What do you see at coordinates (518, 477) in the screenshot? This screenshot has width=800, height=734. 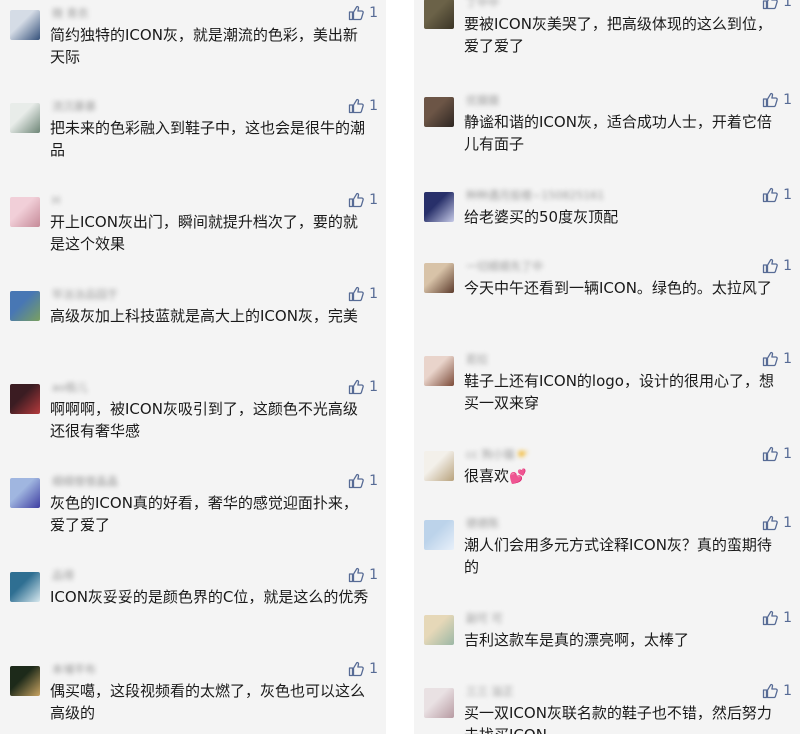 I see `heart-emoji: 💕` at bounding box center [518, 477].